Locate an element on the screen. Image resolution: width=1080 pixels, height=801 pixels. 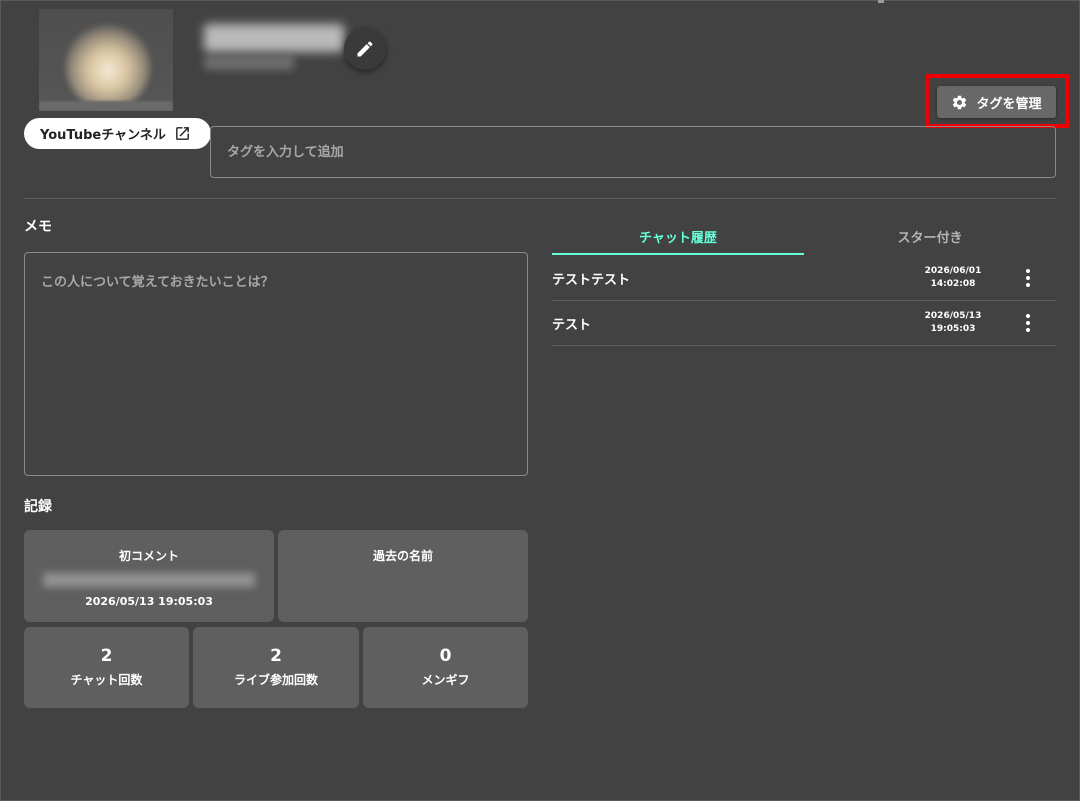
manage-tags-label: タグを管理 is located at coordinates (1009, 104).